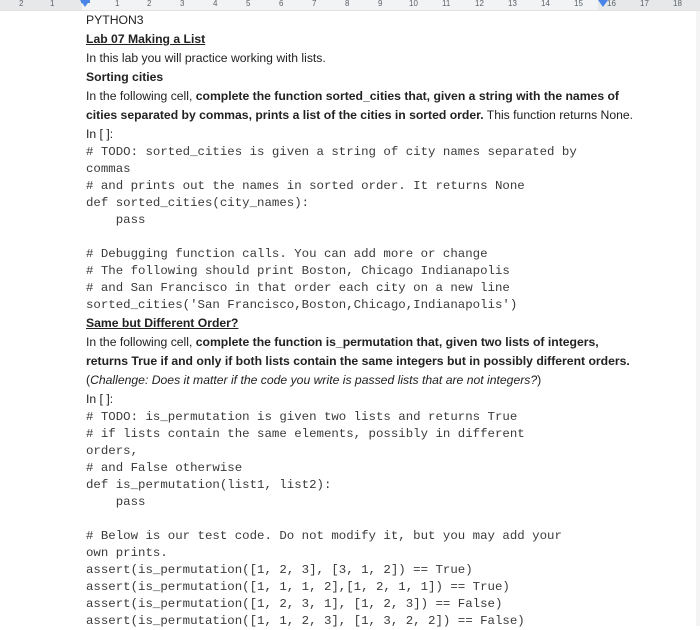 The width and height of the screenshot is (700, 630). Describe the element at coordinates (164, 468) in the screenshot. I see `code-line: # and False otherwise` at that location.